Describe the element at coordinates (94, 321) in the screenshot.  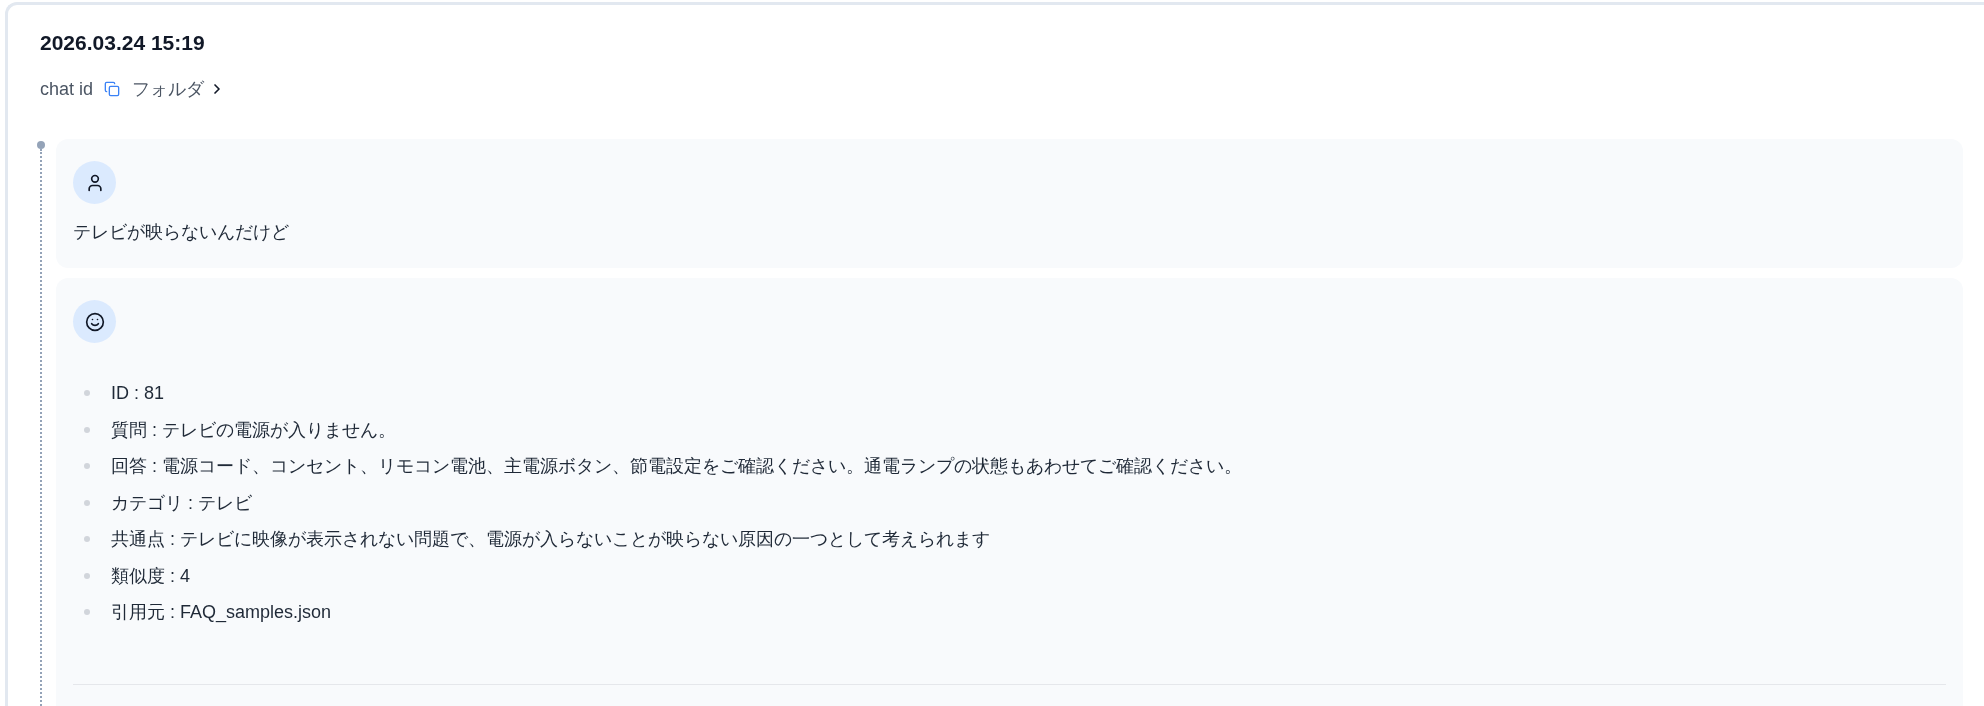
I see `smiley-avatar-icon` at that location.